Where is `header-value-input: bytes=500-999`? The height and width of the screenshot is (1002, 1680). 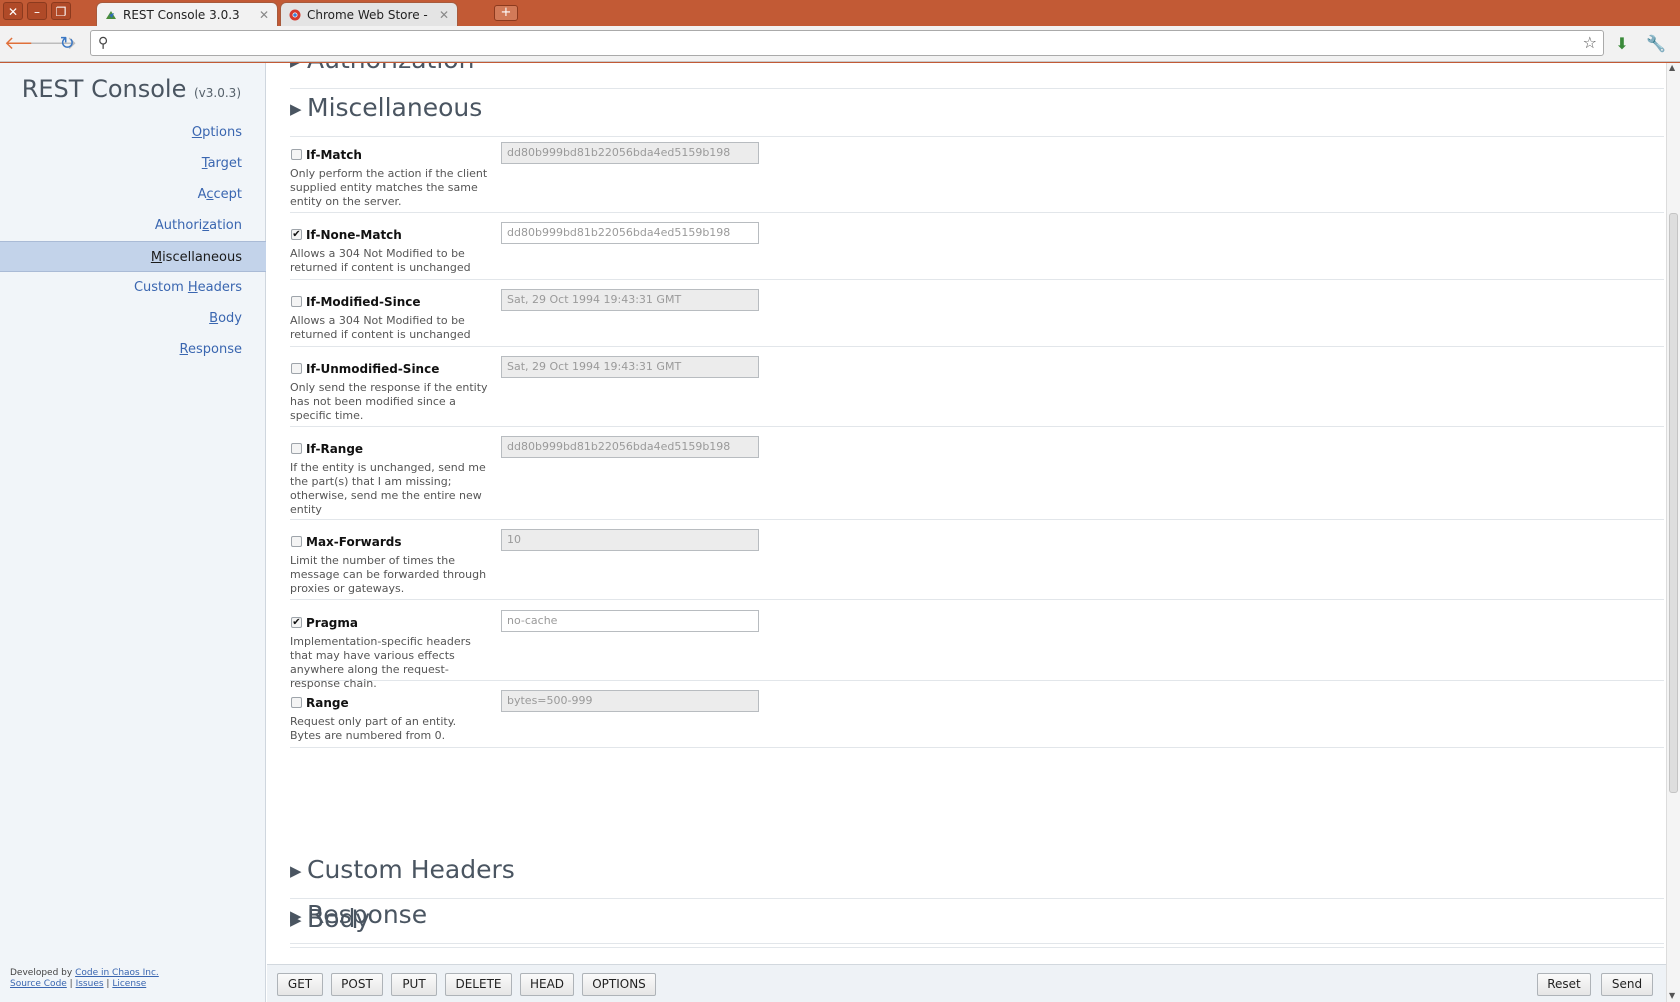
header-value-input: bytes=500-999 is located at coordinates (630, 701).